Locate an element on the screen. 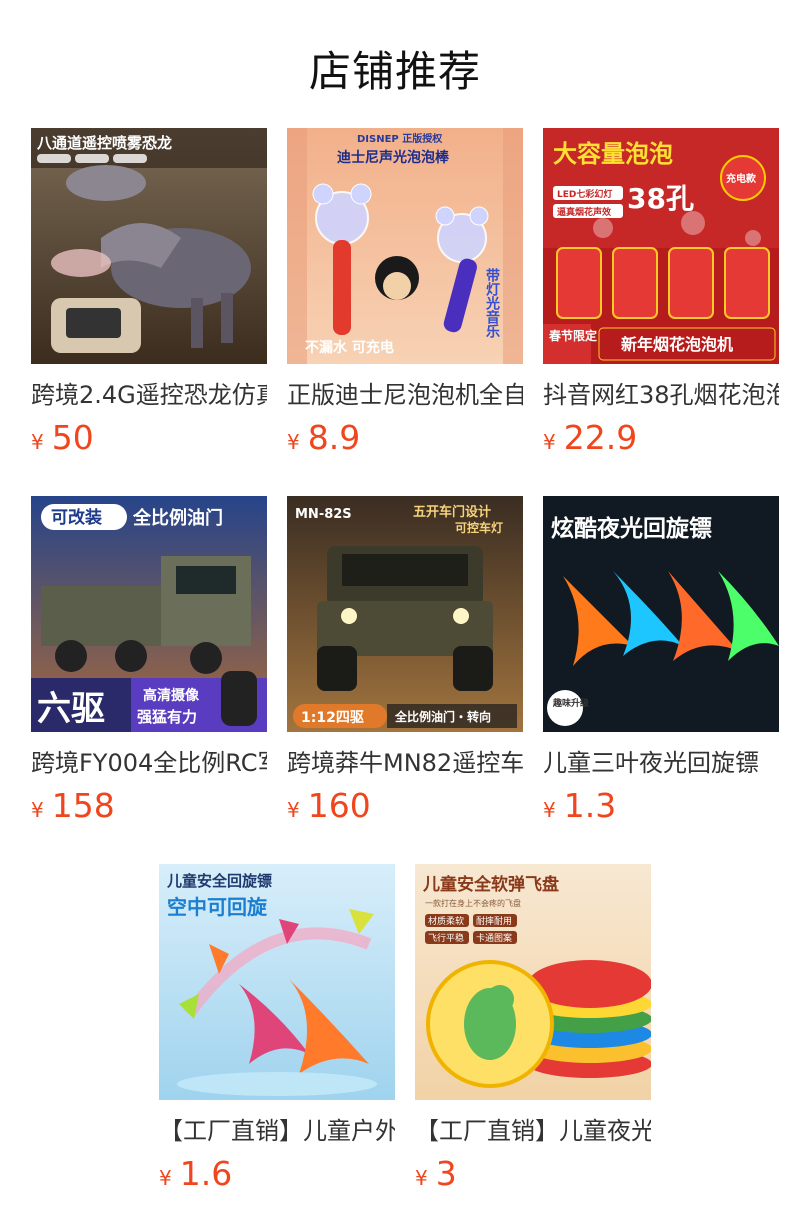 The image size is (790, 1232). image-caption: DISNEP 正版授权 is located at coordinates (400, 138).